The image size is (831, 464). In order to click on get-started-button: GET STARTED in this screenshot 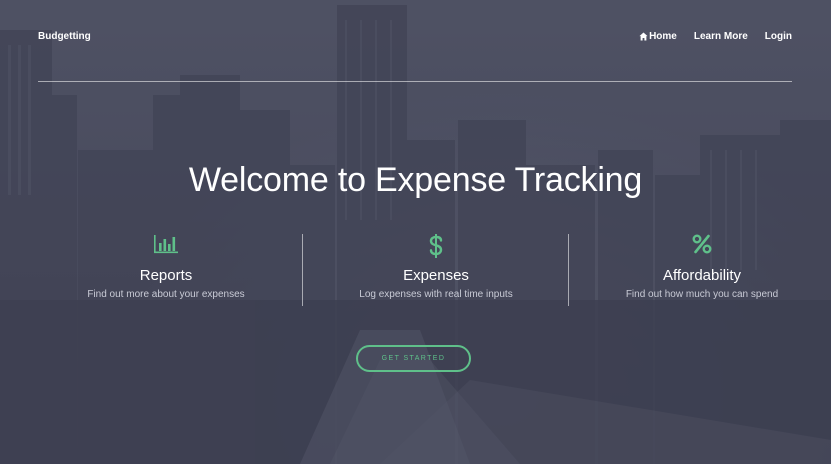, I will do `click(413, 358)`.